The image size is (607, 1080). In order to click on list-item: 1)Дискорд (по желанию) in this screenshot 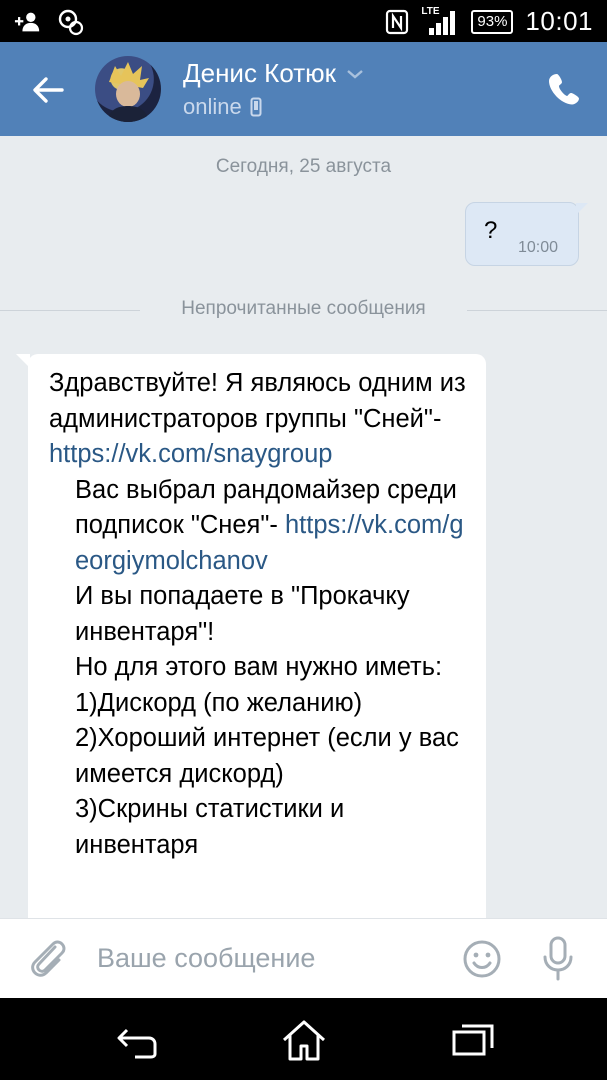, I will do `click(219, 702)`.